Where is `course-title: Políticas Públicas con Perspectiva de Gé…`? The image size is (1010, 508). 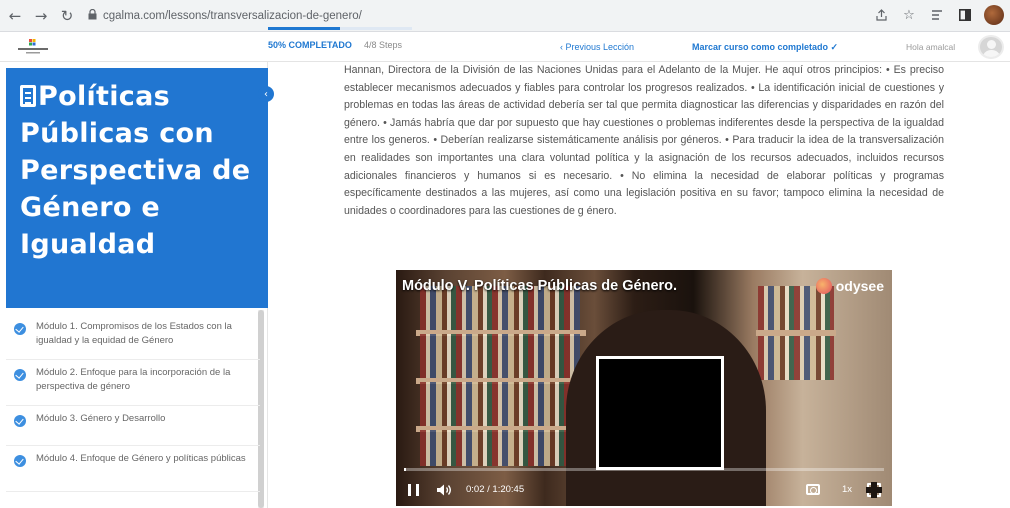
course-title: Políticas Públicas con Perspectiva de Gé… is located at coordinates (140, 170).